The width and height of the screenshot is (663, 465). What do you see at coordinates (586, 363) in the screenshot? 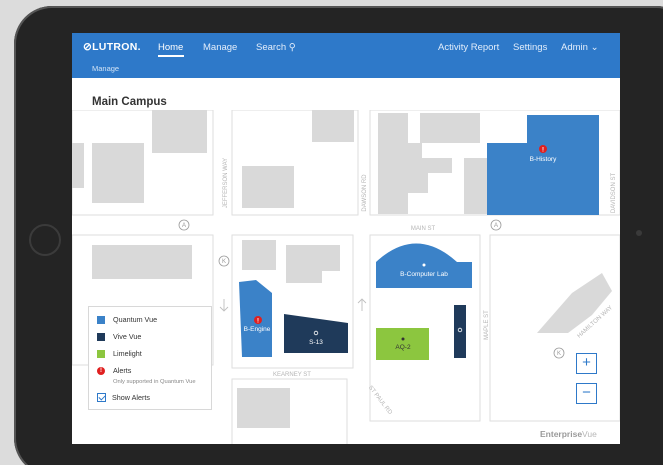
I see `zoom-in-button: +` at bounding box center [586, 363].